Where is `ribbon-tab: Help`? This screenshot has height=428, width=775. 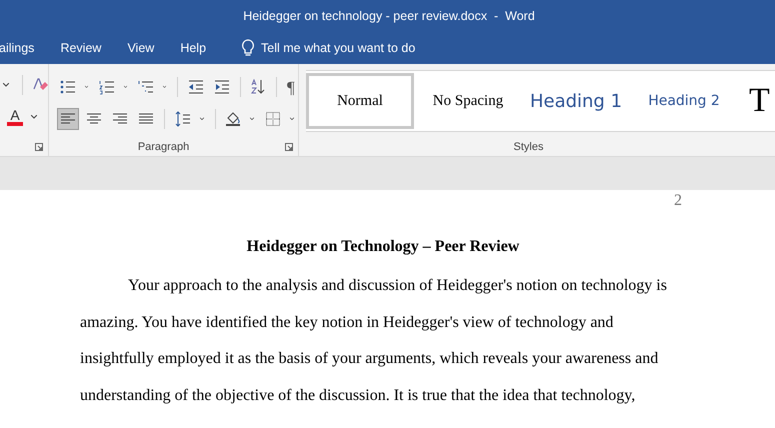 ribbon-tab: Help is located at coordinates (193, 48).